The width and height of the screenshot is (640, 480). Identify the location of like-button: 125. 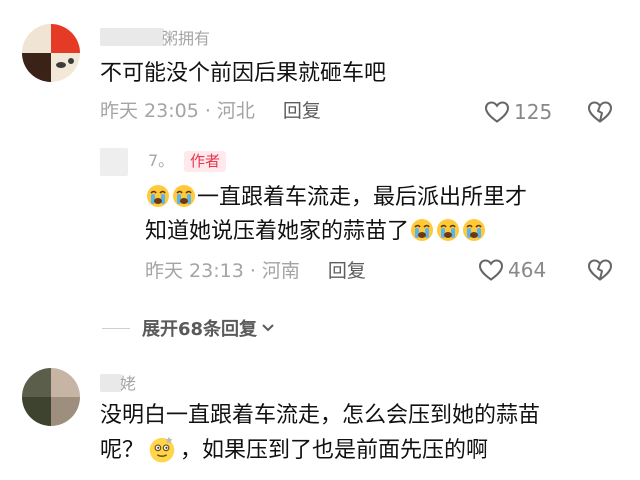
(518, 112).